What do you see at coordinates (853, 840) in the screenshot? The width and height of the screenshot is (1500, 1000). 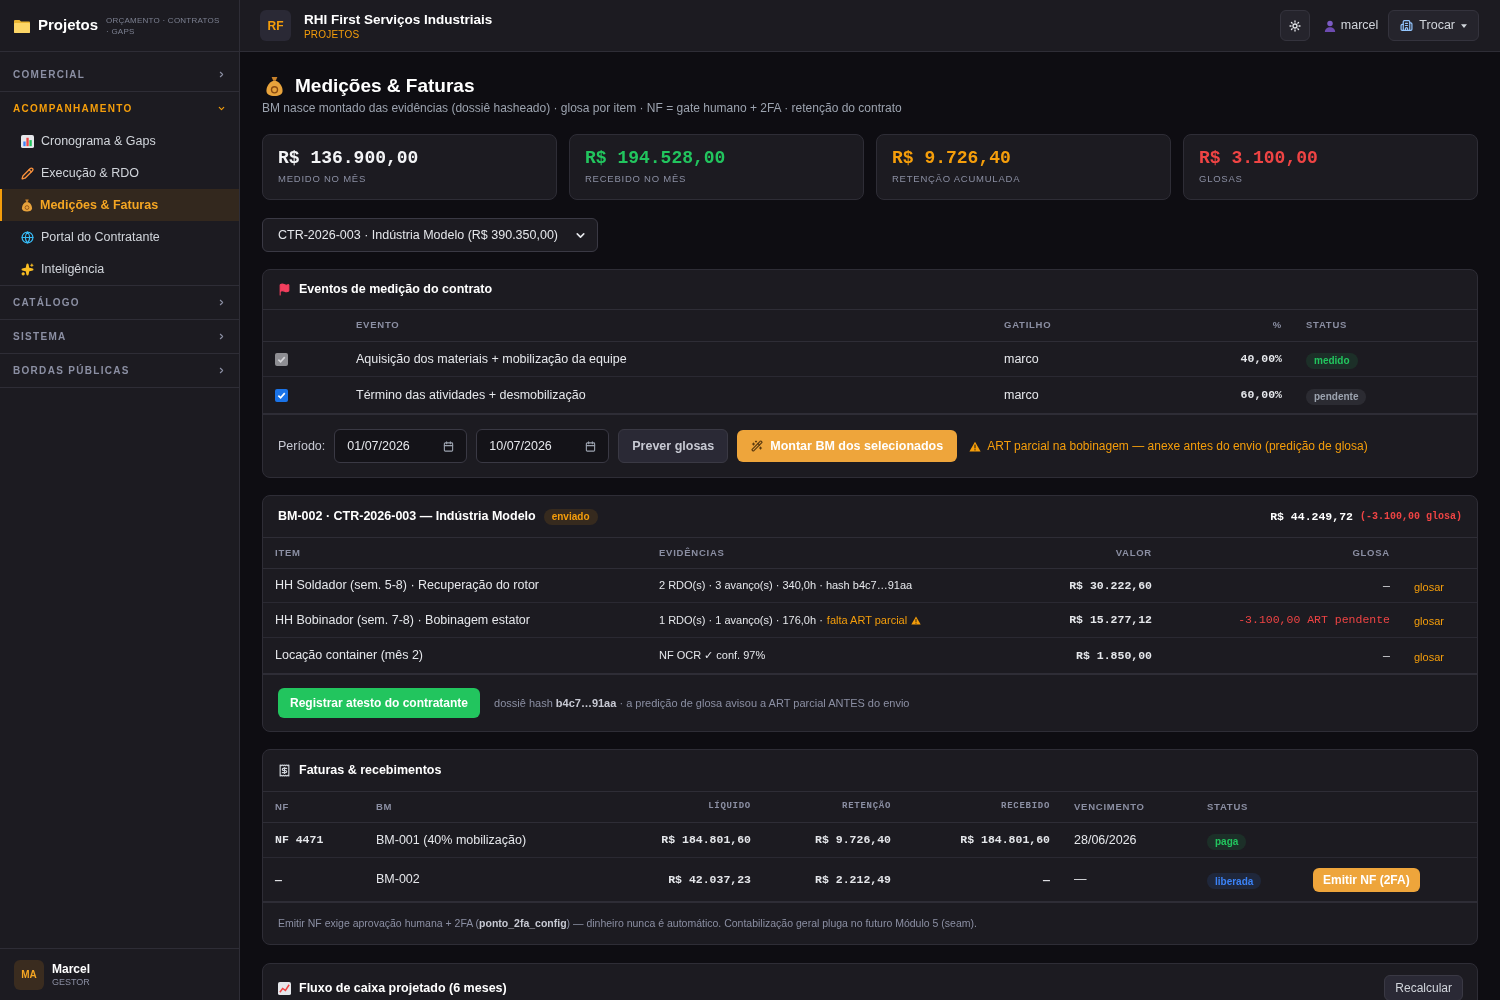 I see `retention-amount: R$ 9.726,40` at bounding box center [853, 840].